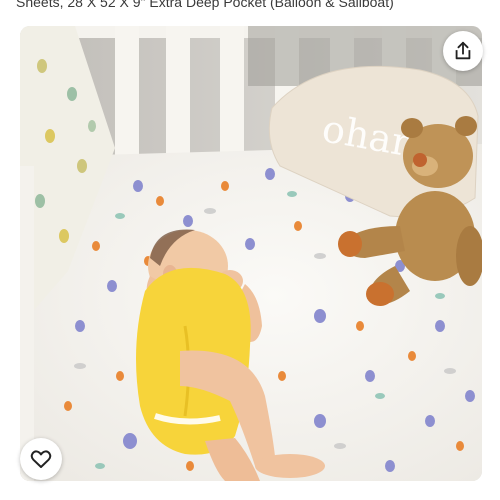 This screenshot has width=500, height=500. I want to click on share-icon, so click(463, 50).